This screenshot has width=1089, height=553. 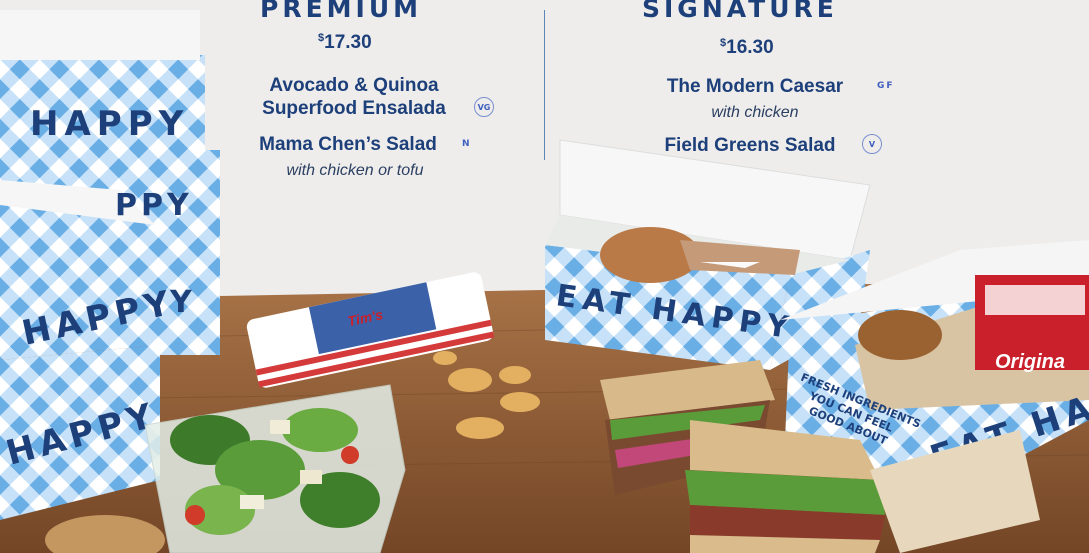 What do you see at coordinates (544, 85) in the screenshot?
I see `menu-divider` at bounding box center [544, 85].